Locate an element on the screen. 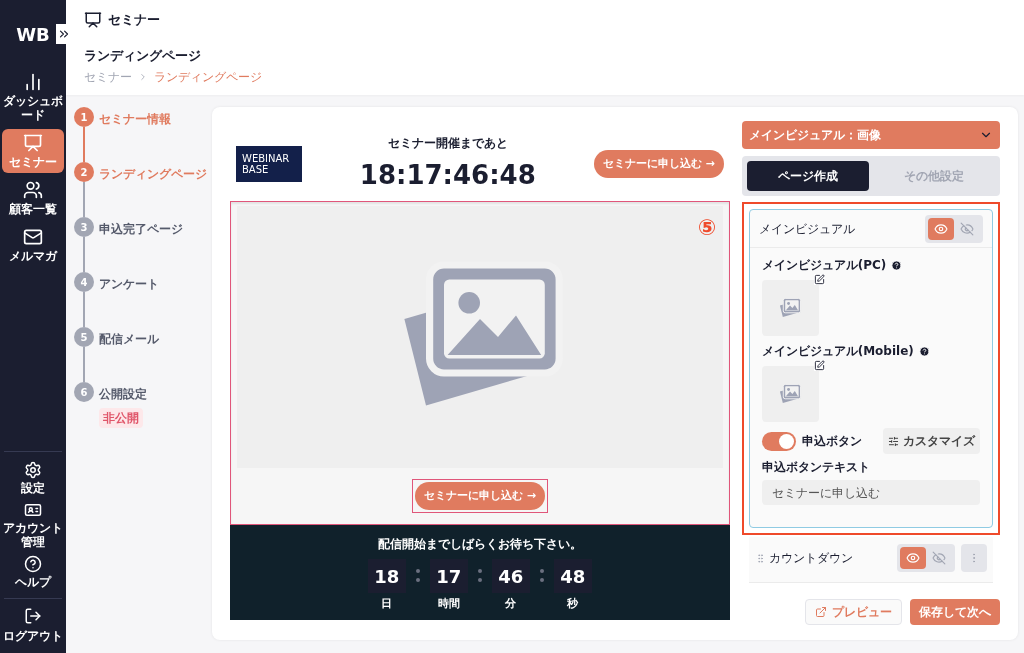  breadcrumb-item: ランディングページ is located at coordinates (208, 77).